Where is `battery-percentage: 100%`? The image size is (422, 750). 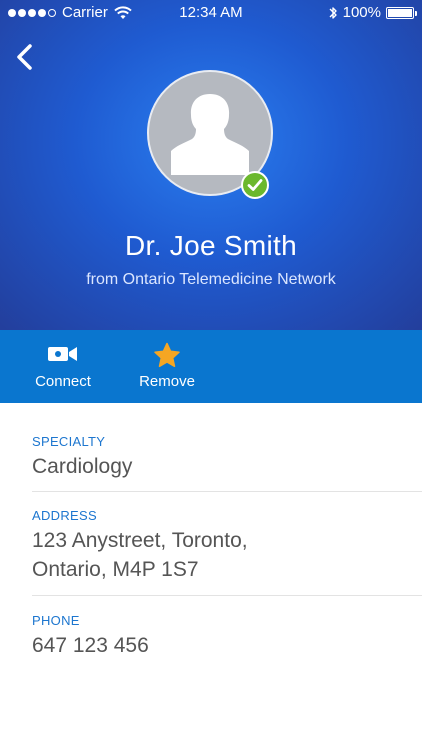 battery-percentage: 100% is located at coordinates (361, 12).